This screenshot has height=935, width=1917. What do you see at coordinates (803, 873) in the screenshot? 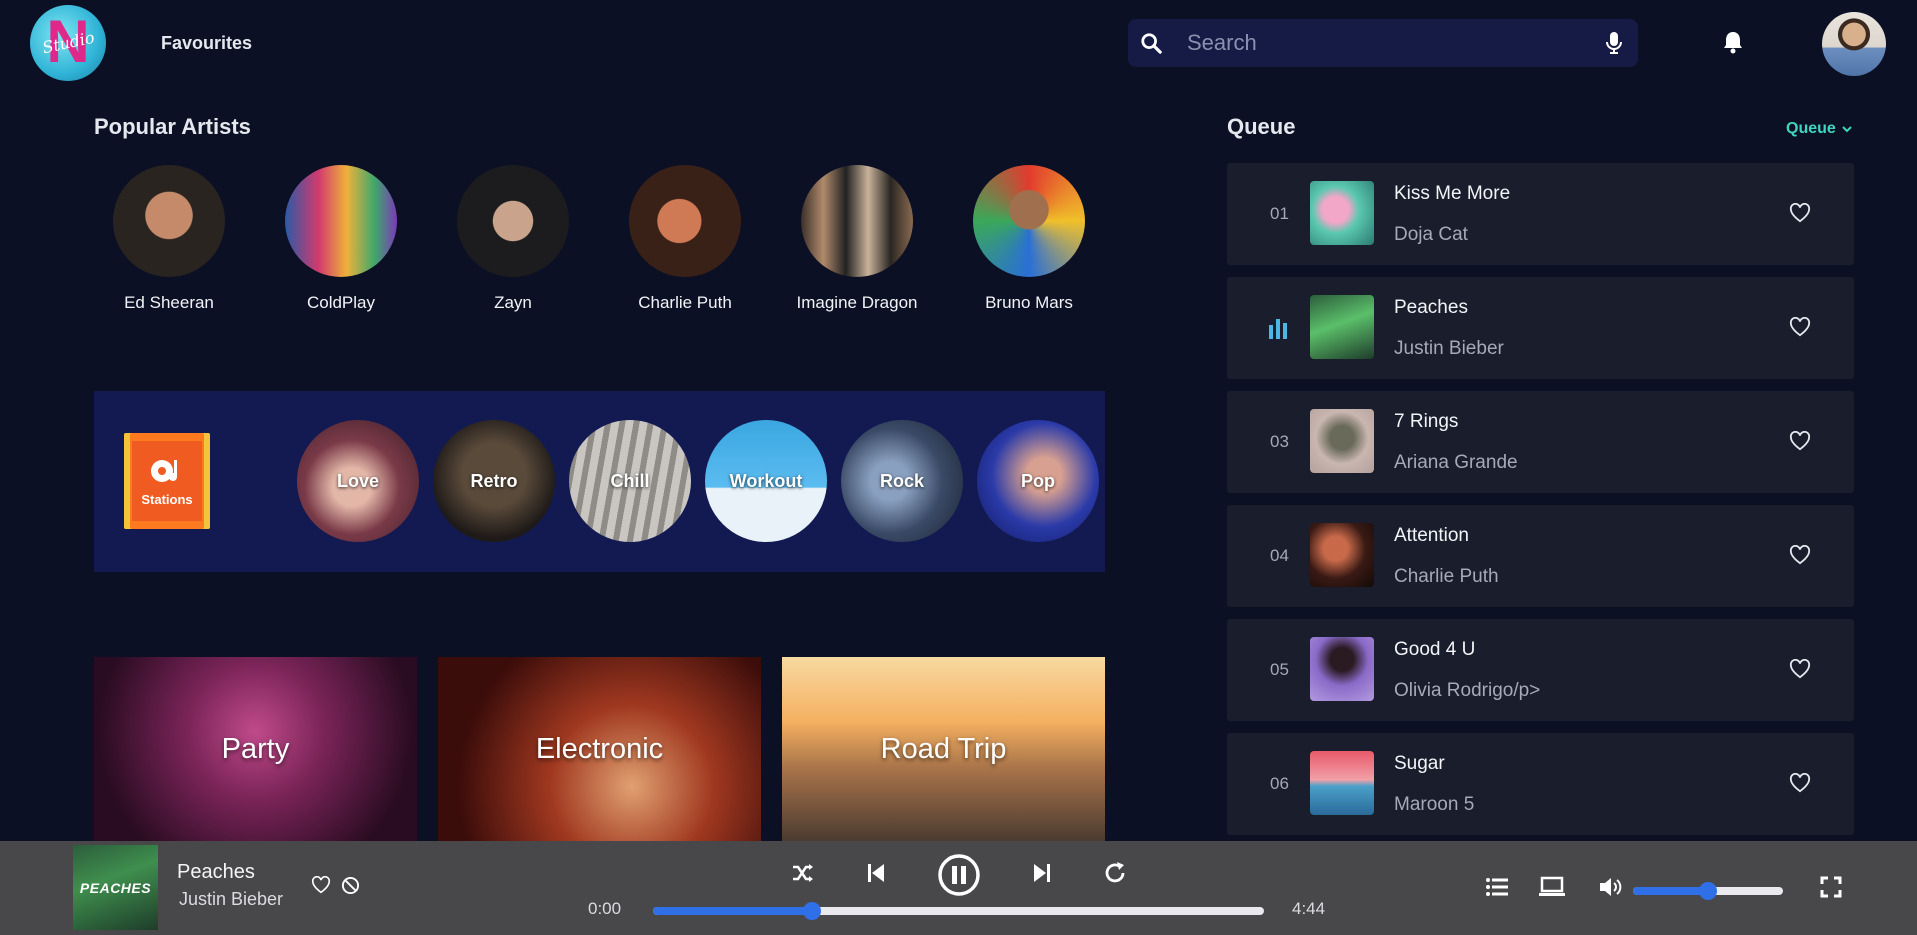
I see `shuffle-icon` at bounding box center [803, 873].